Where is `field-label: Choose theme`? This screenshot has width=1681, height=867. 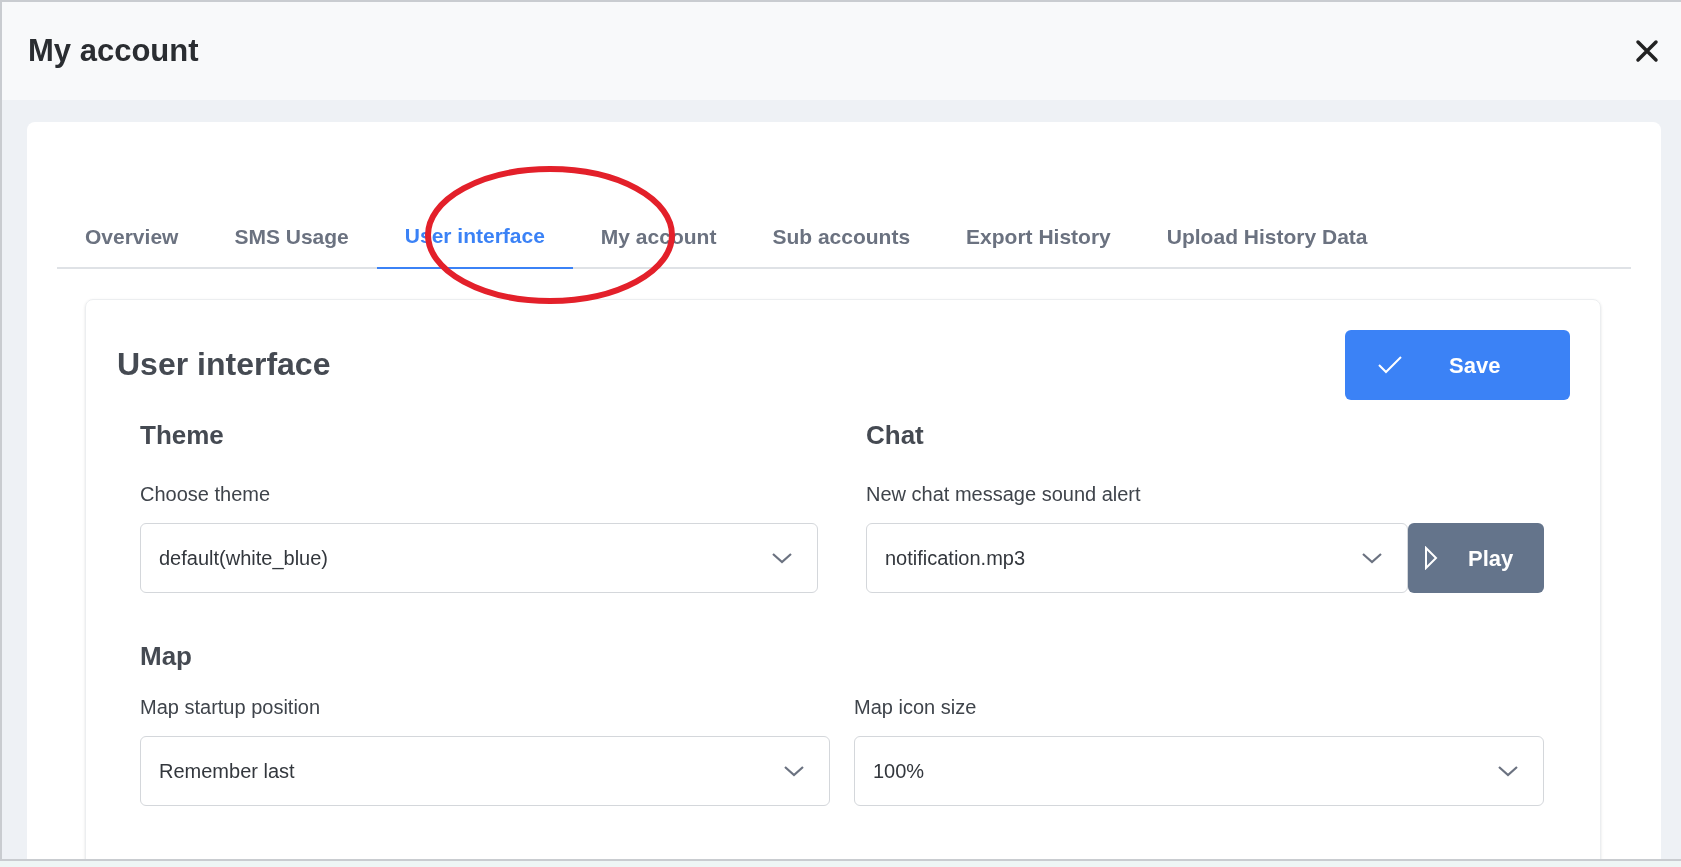 field-label: Choose theme is located at coordinates (206, 494).